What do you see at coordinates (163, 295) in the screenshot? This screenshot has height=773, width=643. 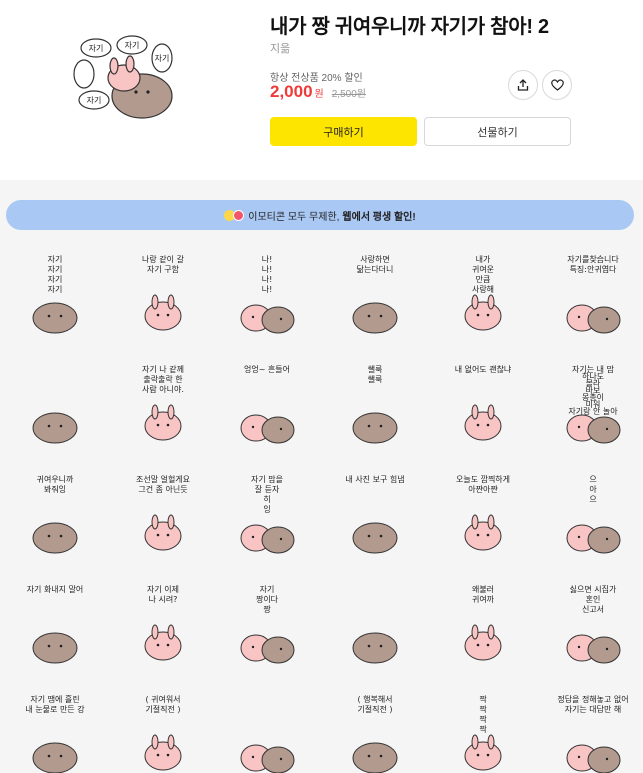 I see `sticker-go-together: 나랑 같이 갈 자기 구함` at bounding box center [163, 295].